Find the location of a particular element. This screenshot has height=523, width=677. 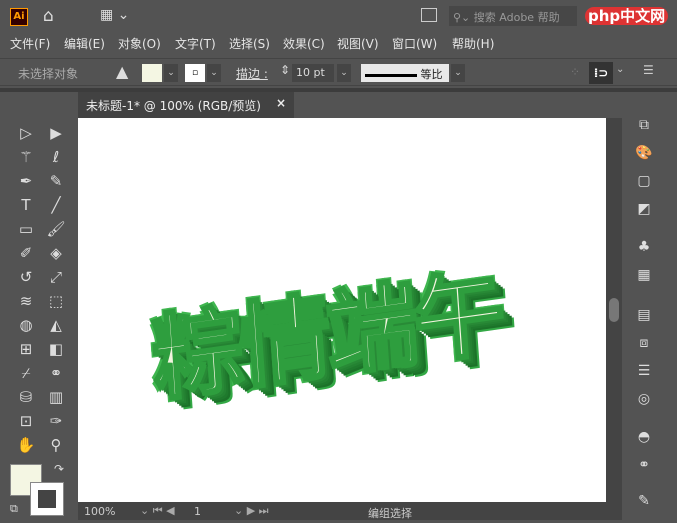

zoom-tool-icon: ⚲ is located at coordinates (56, 445).